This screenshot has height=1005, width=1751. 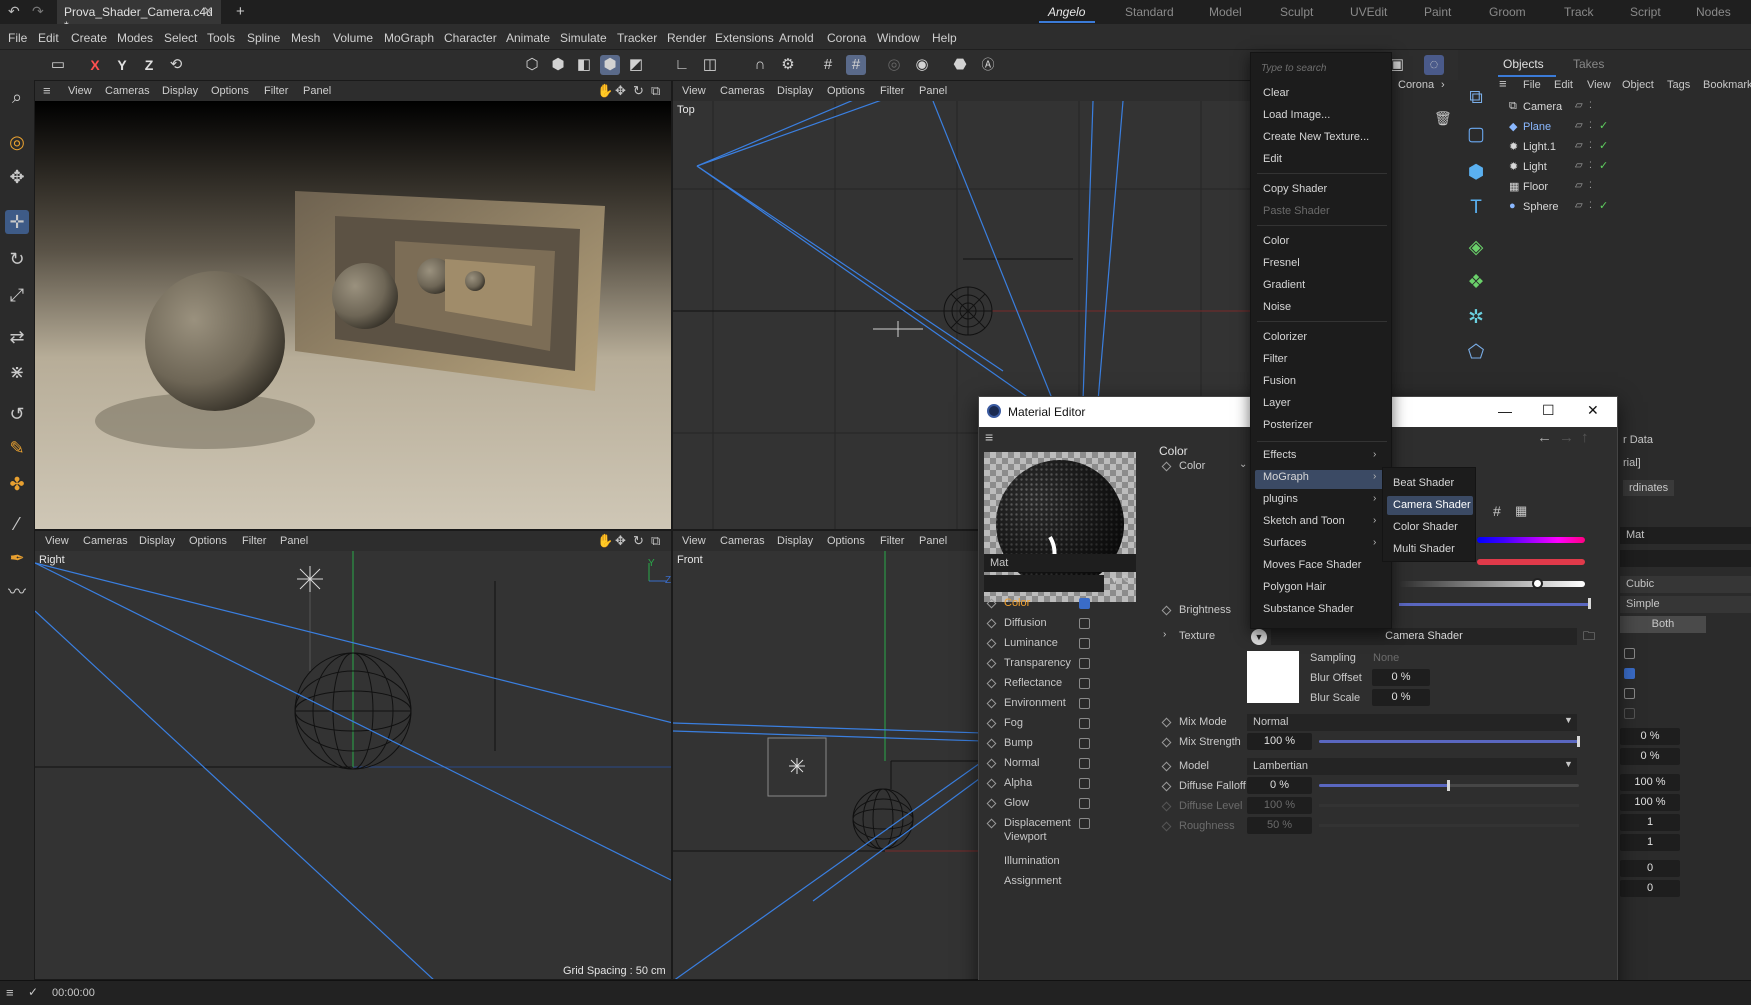 I want to click on paint-icon: ✒, so click(x=17, y=558).